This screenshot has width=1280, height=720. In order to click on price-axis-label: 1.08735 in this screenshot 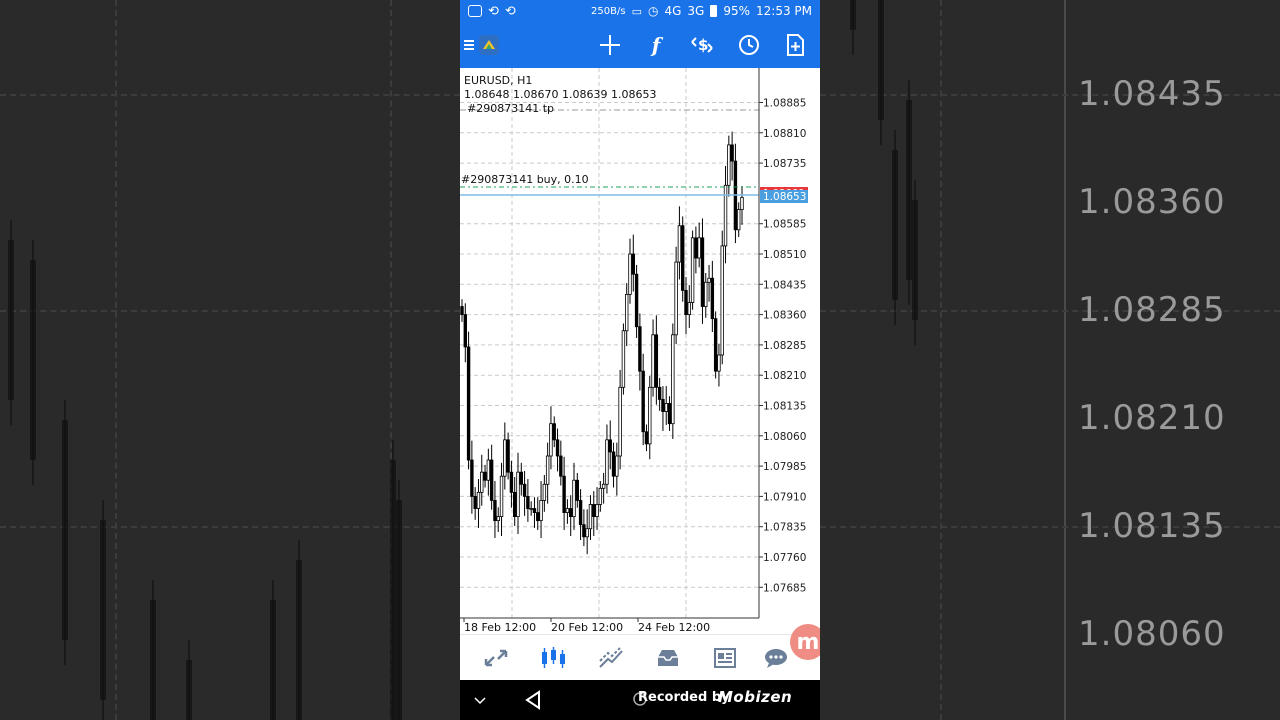, I will do `click(784, 164)`.